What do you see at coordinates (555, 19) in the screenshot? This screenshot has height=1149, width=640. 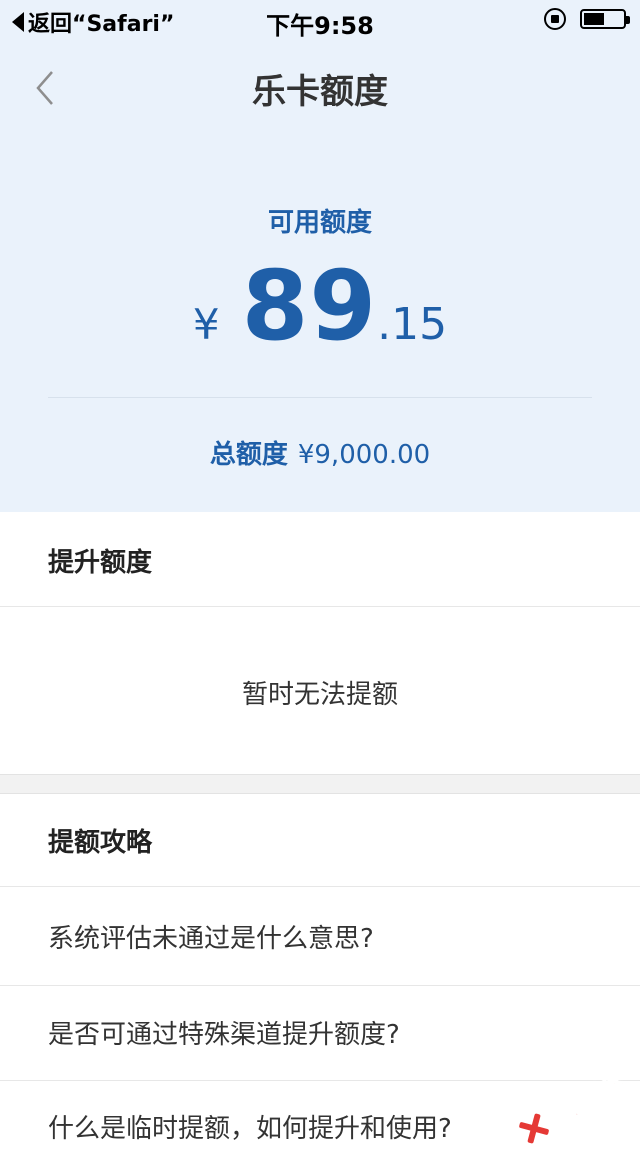 I see `rotation-lock-icon` at bounding box center [555, 19].